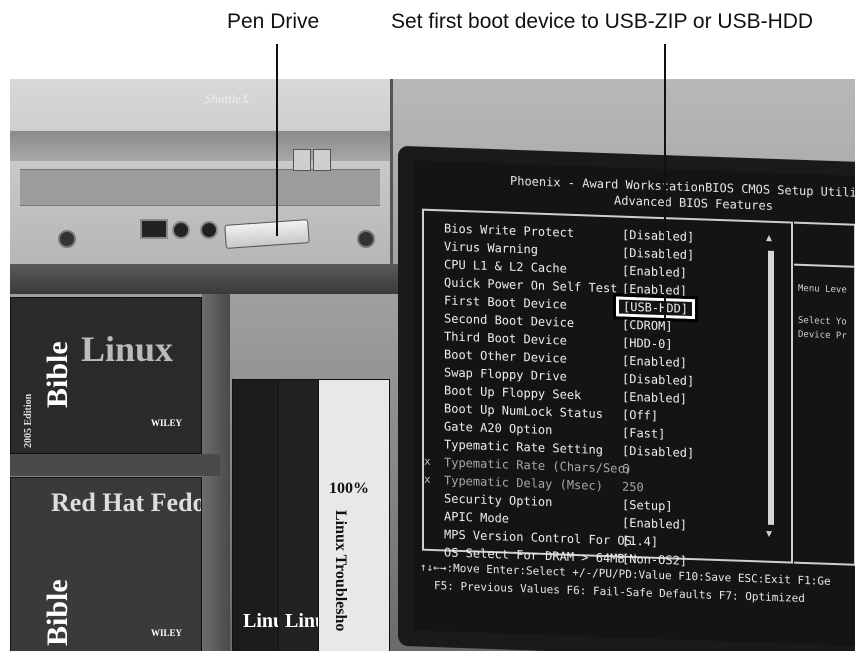 This screenshot has height=651, width=855. Describe the element at coordinates (769, 238) in the screenshot. I see `scroll-up-icon: ▲` at that location.